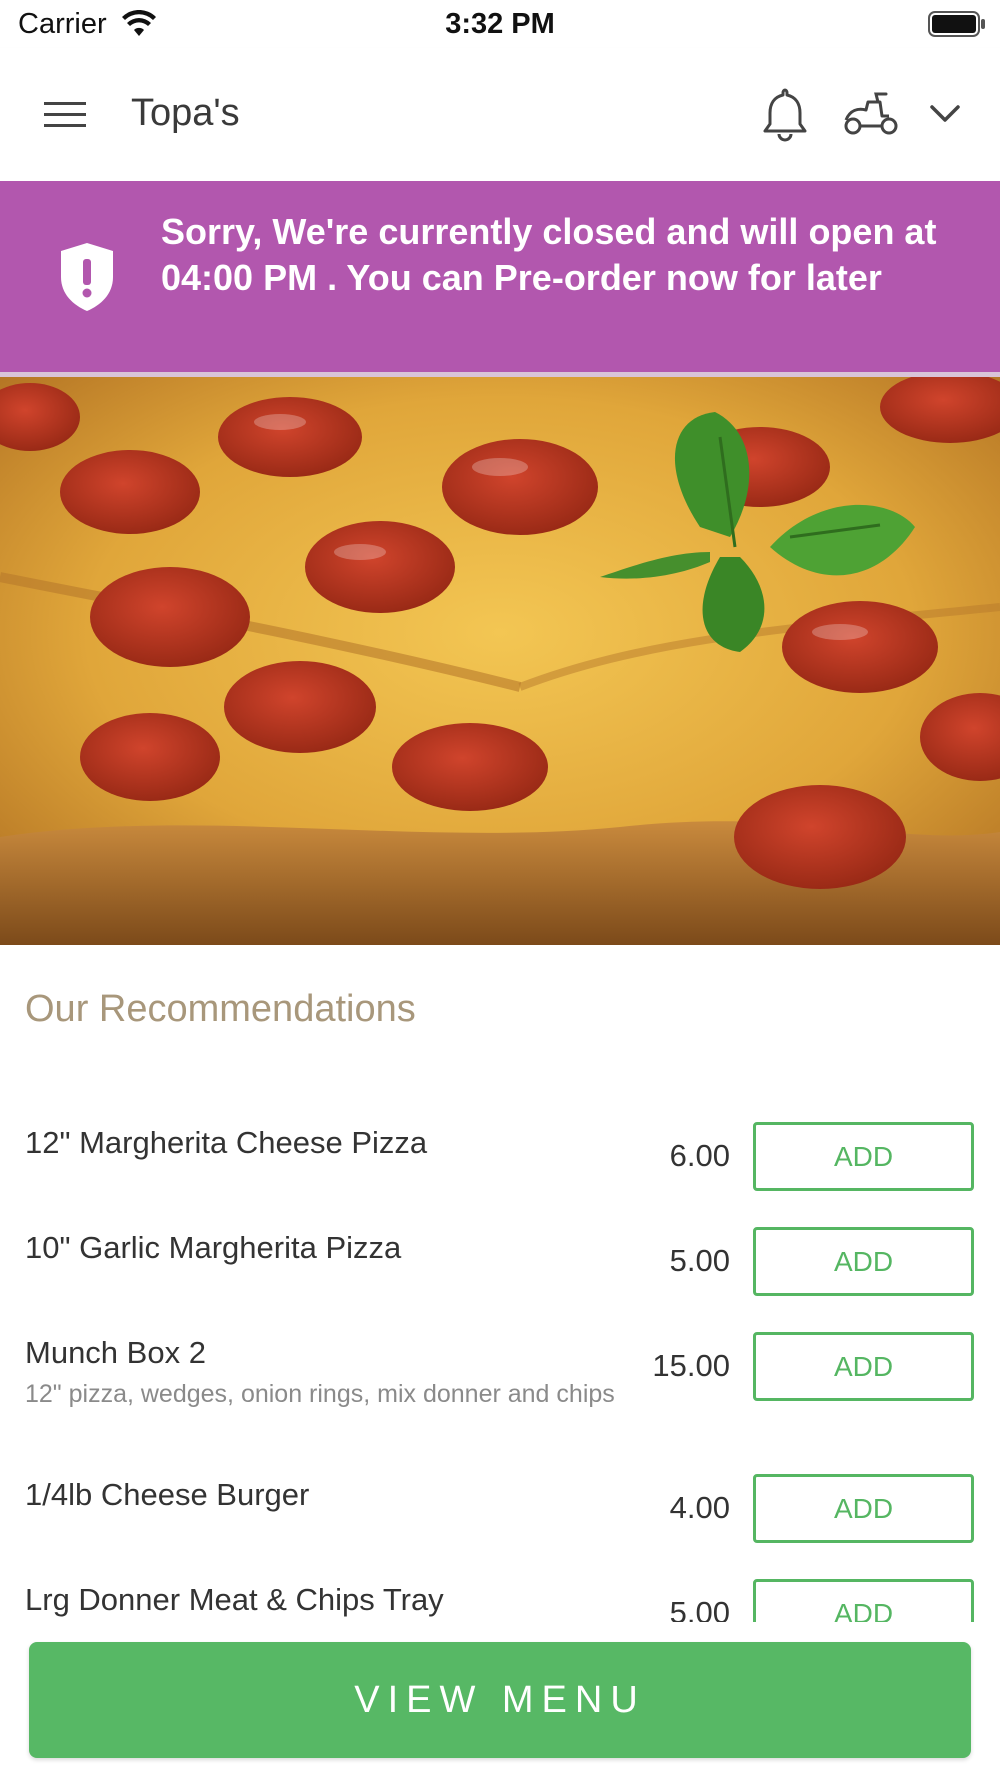 This screenshot has width=1000, height=1778. I want to click on status-time: 3:32 PM, so click(500, 24).